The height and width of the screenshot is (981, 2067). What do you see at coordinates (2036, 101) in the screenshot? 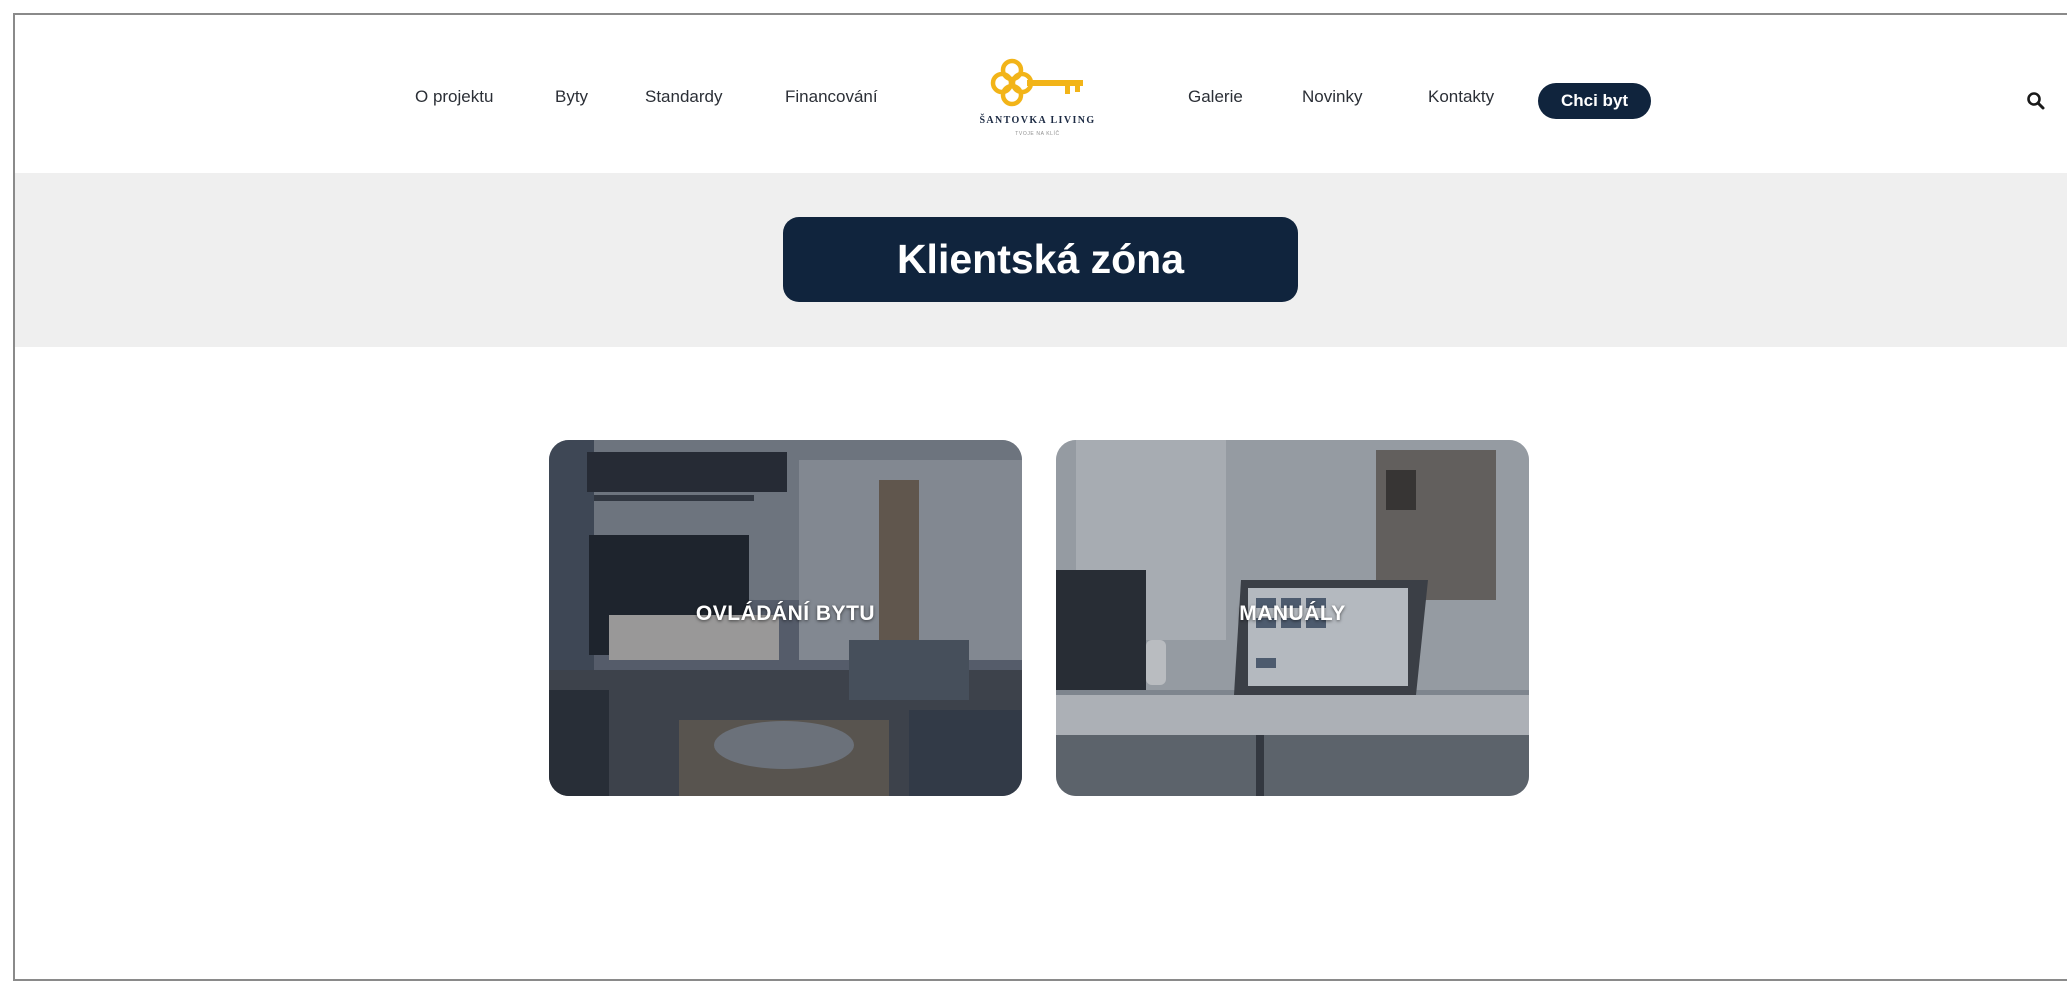
I see `search-icon` at bounding box center [2036, 101].